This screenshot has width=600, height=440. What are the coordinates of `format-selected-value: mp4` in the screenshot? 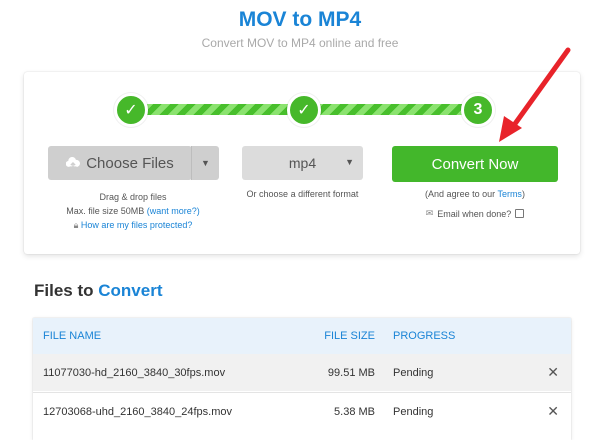 It's located at (302, 163).